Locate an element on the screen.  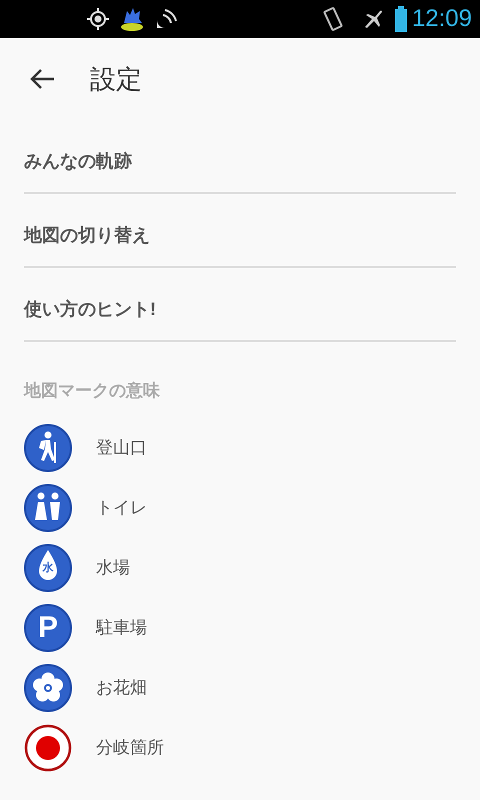
legend-label: 水場 is located at coordinates (113, 567).